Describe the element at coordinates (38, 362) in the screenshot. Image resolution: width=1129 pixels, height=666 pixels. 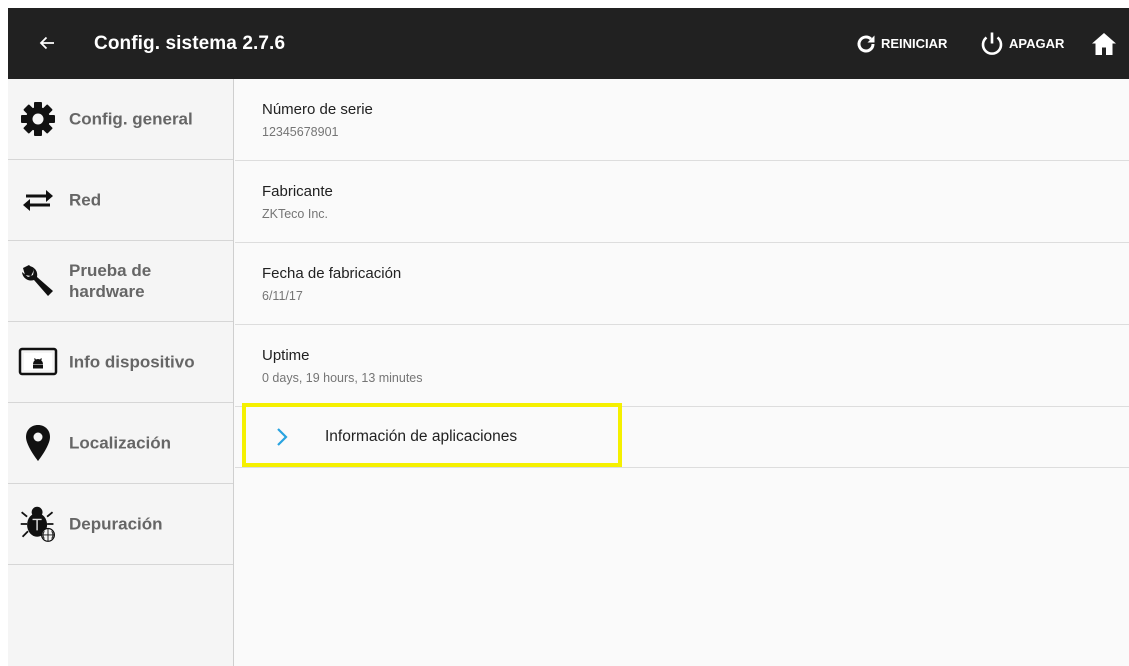
I see `android-device-icon` at that location.